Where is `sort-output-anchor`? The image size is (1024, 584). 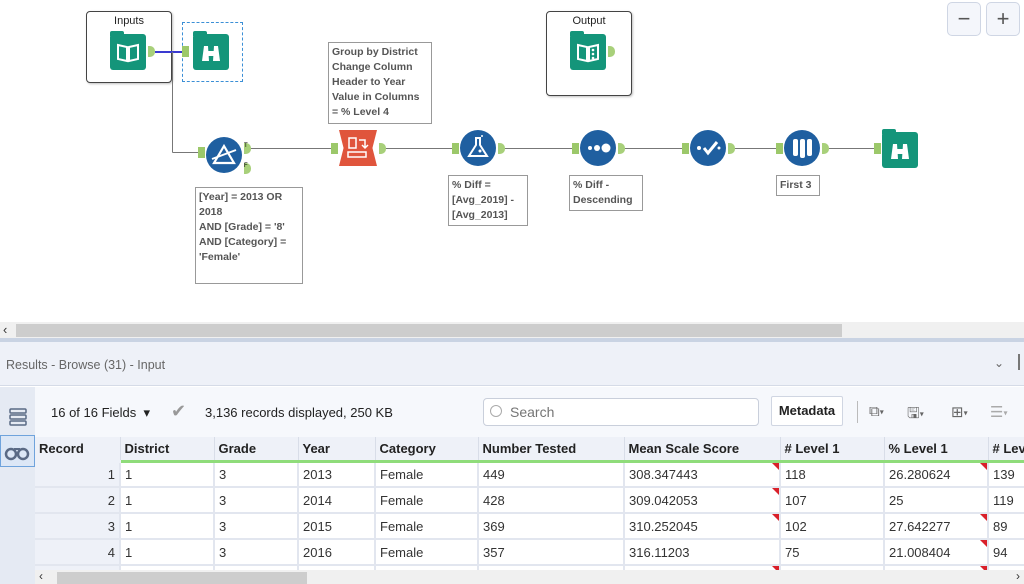 sort-output-anchor is located at coordinates (621, 148).